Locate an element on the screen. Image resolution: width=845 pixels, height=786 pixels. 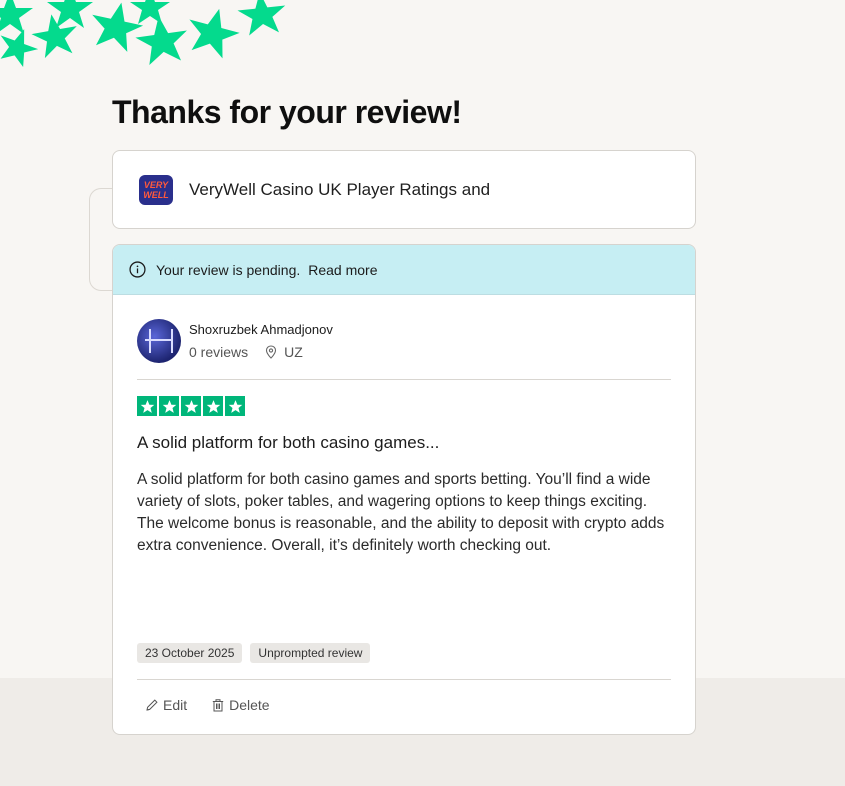
delete-button: Delete is located at coordinates (240, 705).